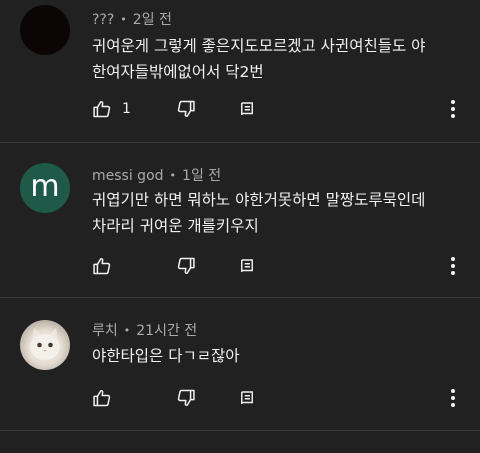 The width and height of the screenshot is (480, 453). What do you see at coordinates (132, 19) in the screenshot?
I see `comment-meta: ??? • 2일 전` at bounding box center [132, 19].